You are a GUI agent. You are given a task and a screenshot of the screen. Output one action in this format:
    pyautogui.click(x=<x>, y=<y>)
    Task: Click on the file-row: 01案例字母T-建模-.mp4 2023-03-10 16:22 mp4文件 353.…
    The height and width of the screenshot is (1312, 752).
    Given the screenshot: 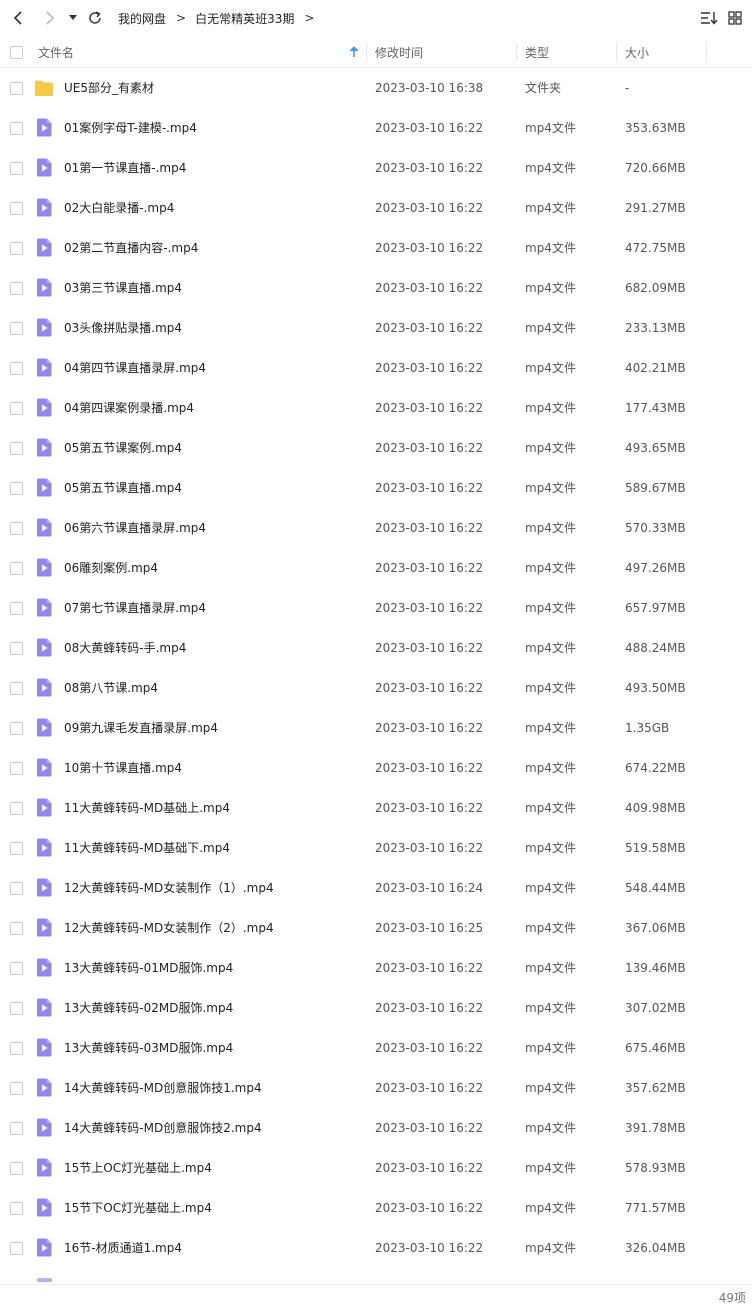 What is the action you would take?
    pyautogui.click(x=376, y=128)
    